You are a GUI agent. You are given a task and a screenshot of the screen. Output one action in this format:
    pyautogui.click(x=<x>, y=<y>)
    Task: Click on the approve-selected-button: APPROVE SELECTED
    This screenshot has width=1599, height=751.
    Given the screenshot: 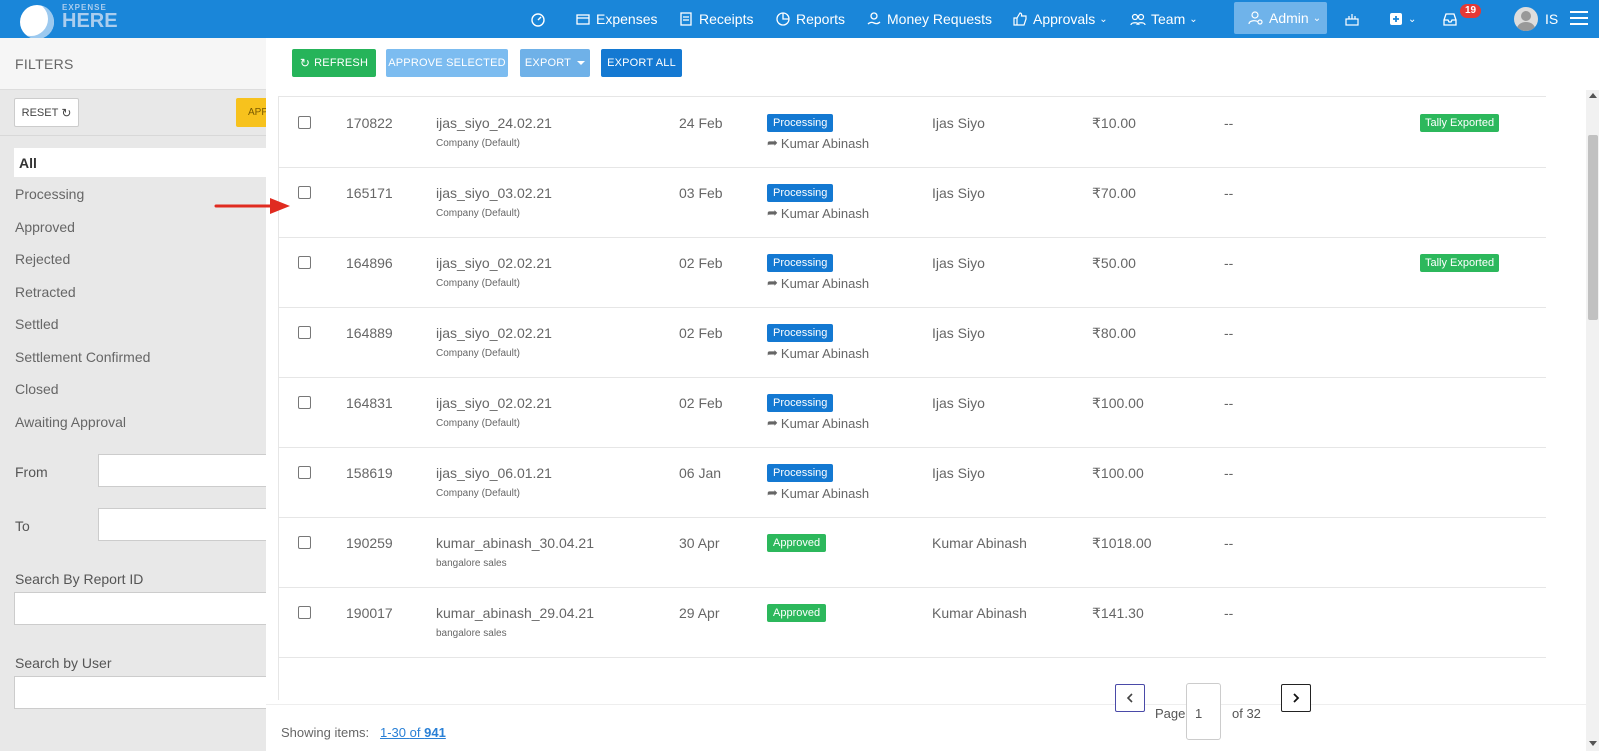 What is the action you would take?
    pyautogui.click(x=447, y=63)
    